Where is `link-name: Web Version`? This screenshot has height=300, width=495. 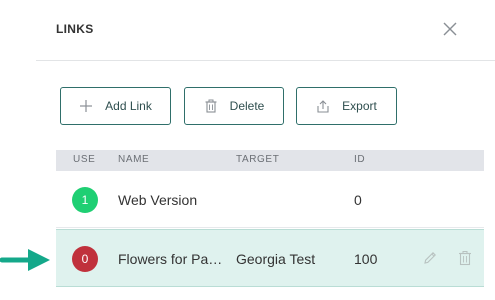 link-name: Web Version is located at coordinates (158, 200).